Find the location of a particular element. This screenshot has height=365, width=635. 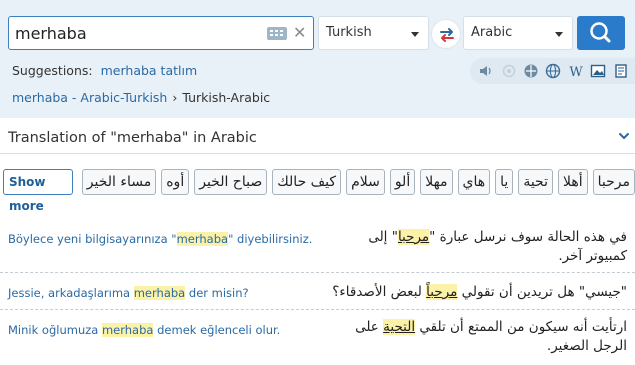

swap-languages-button is located at coordinates (446, 34).